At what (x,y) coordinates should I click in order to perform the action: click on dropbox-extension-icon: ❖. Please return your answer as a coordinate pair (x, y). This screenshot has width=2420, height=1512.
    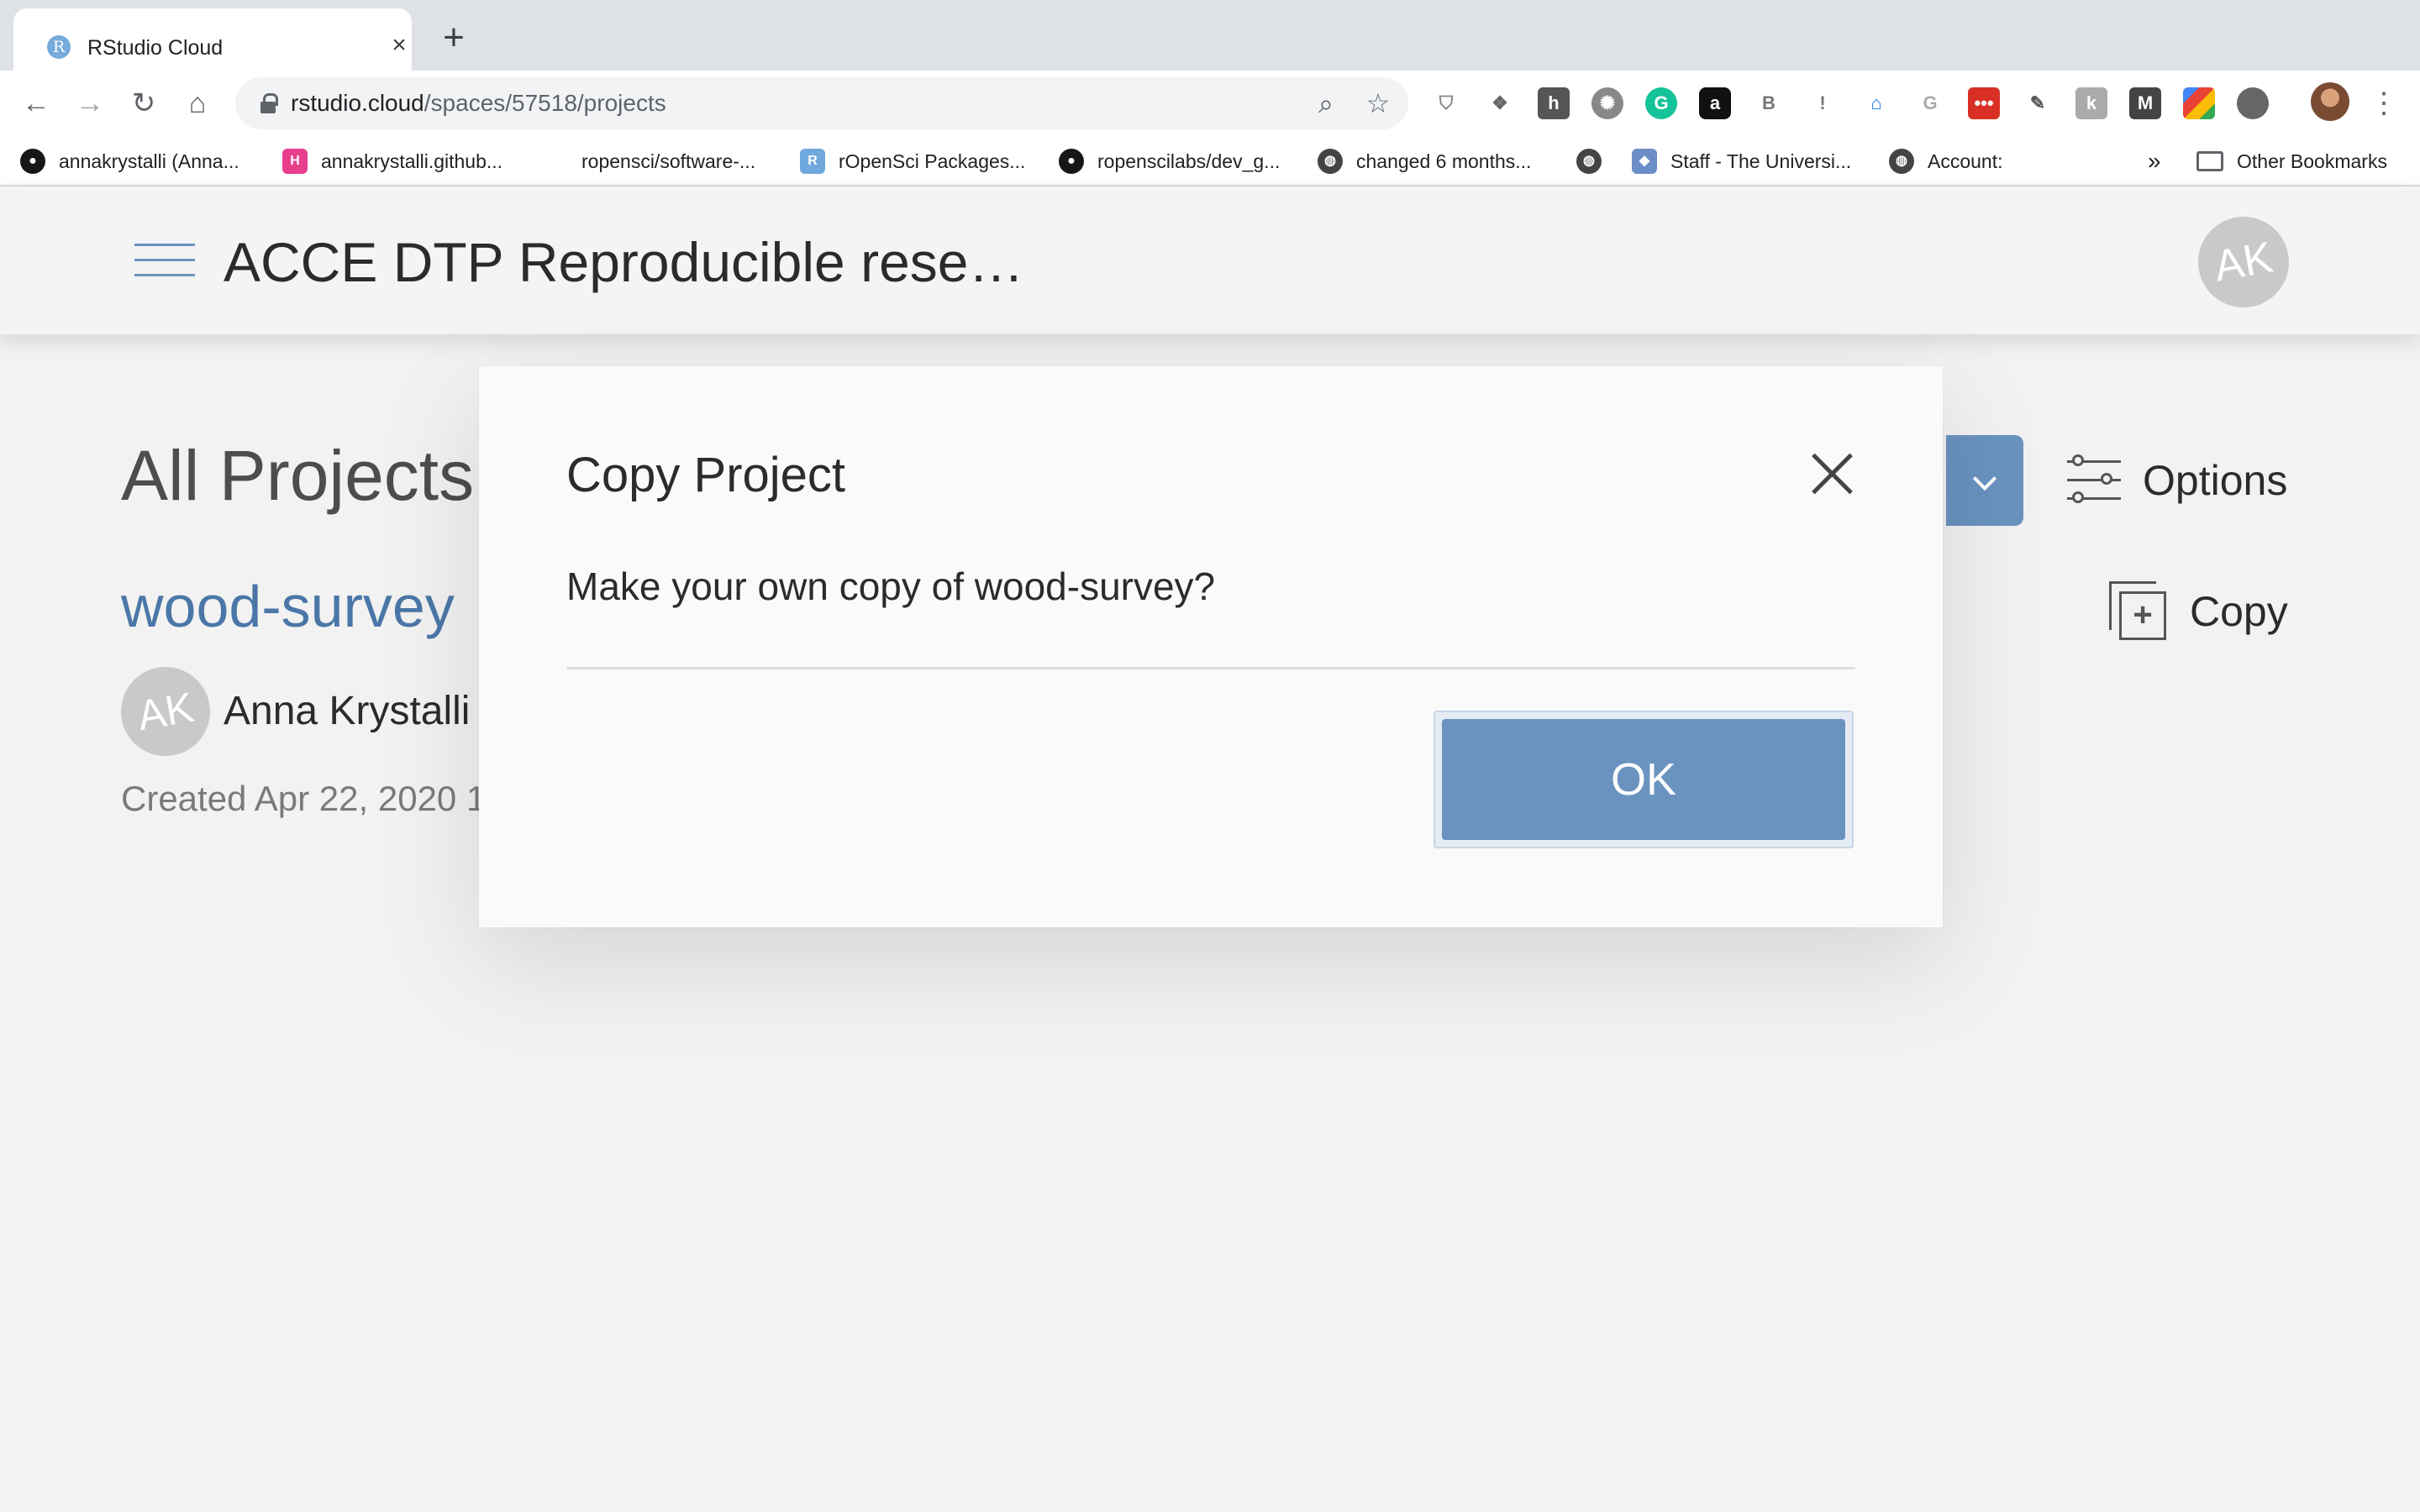
    Looking at the image, I should click on (1500, 103).